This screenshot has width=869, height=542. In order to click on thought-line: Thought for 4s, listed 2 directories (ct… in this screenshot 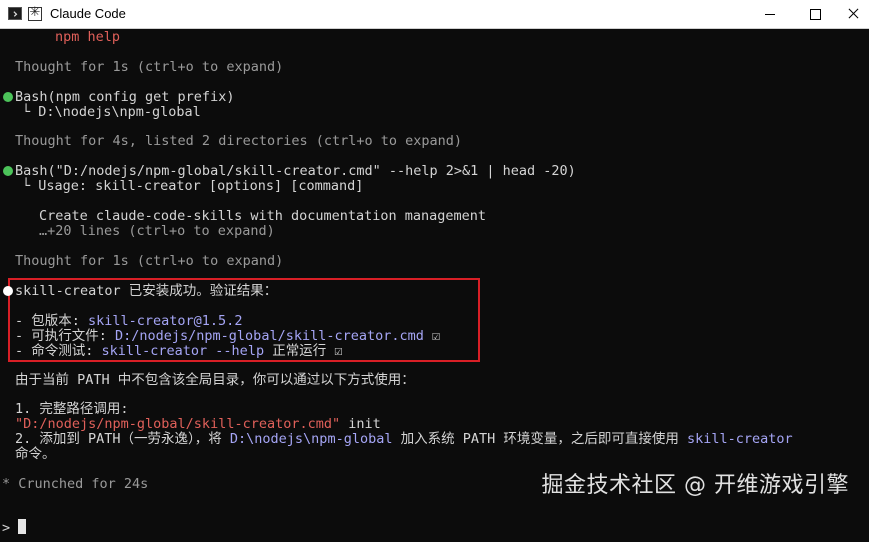, I will do `click(239, 141)`.